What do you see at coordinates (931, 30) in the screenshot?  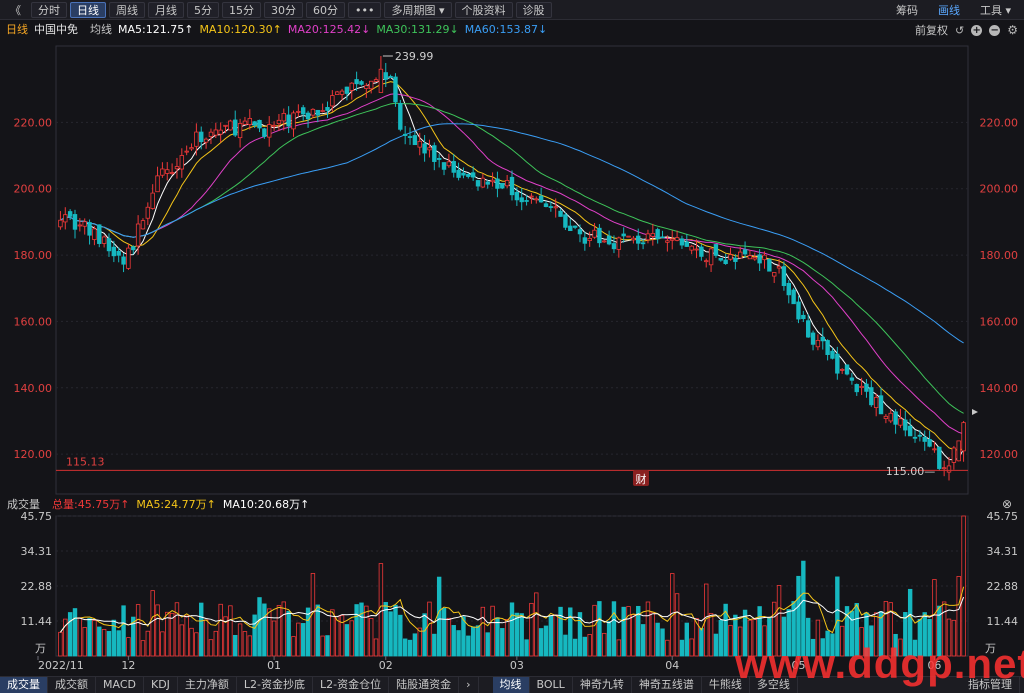 I see `adjust-mode-button: 前复权` at bounding box center [931, 30].